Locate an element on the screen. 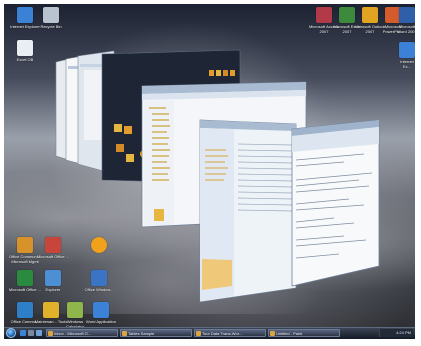 The image size is (421, 346). desktop-icon-internet-explorer-3: Word Application is located at coordinates (101, 313).